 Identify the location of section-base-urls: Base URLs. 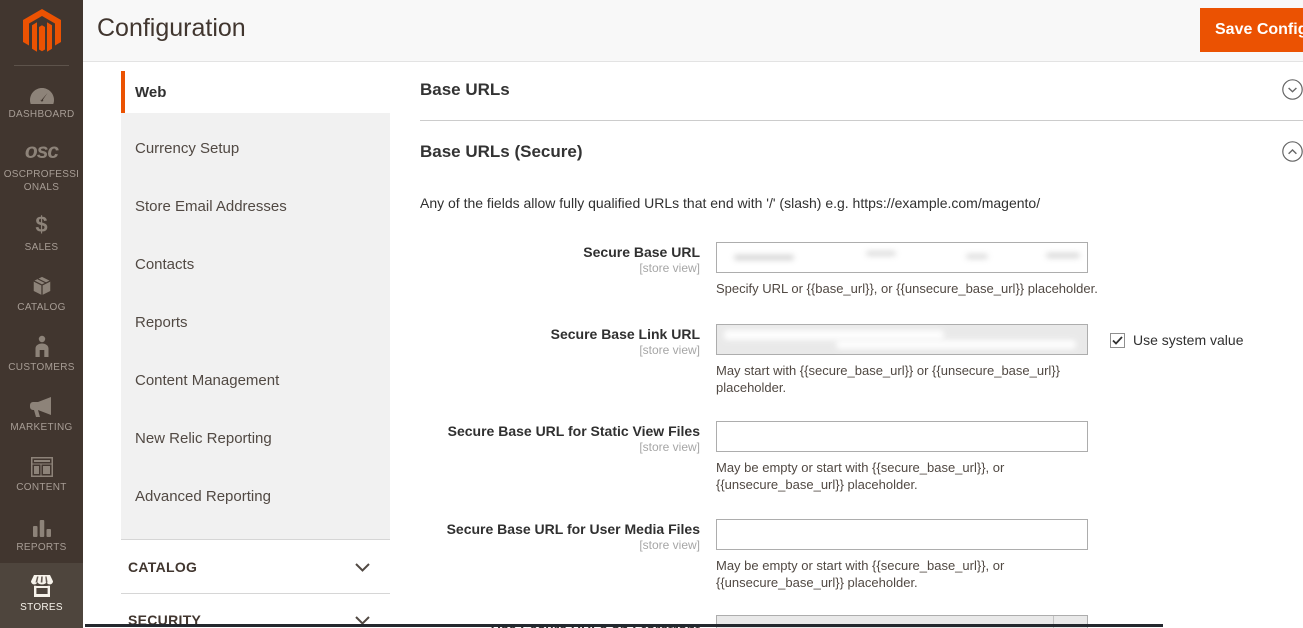
(861, 89).